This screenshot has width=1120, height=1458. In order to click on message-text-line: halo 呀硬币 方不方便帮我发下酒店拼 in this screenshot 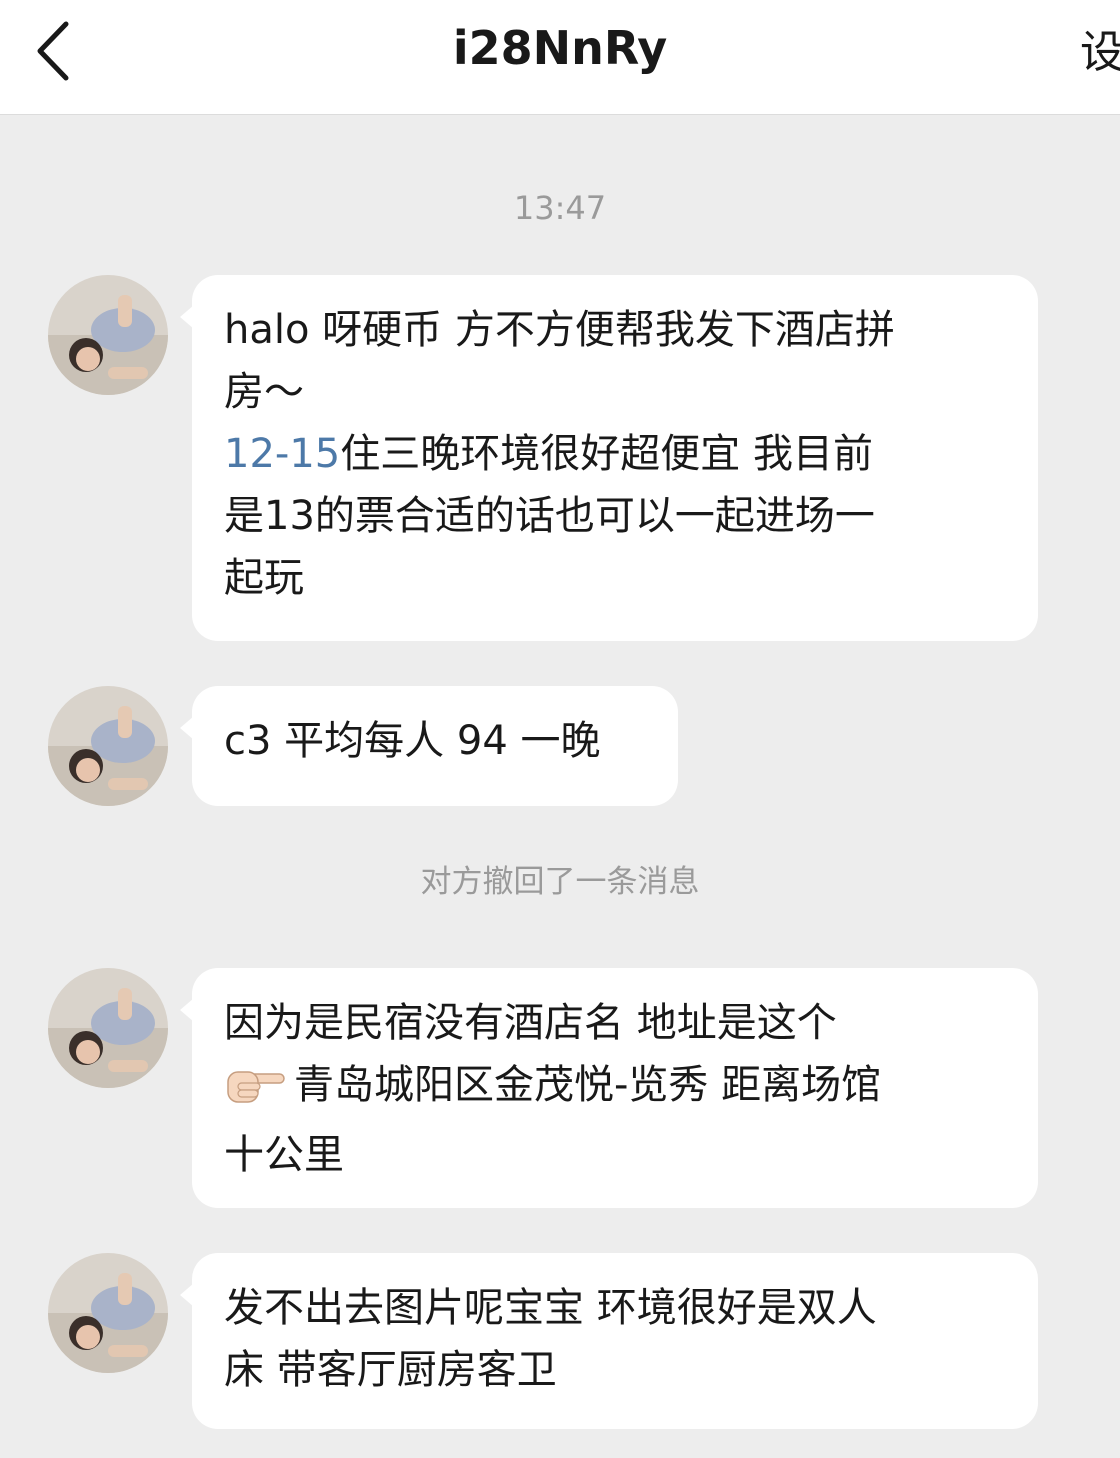, I will do `click(559, 330)`.